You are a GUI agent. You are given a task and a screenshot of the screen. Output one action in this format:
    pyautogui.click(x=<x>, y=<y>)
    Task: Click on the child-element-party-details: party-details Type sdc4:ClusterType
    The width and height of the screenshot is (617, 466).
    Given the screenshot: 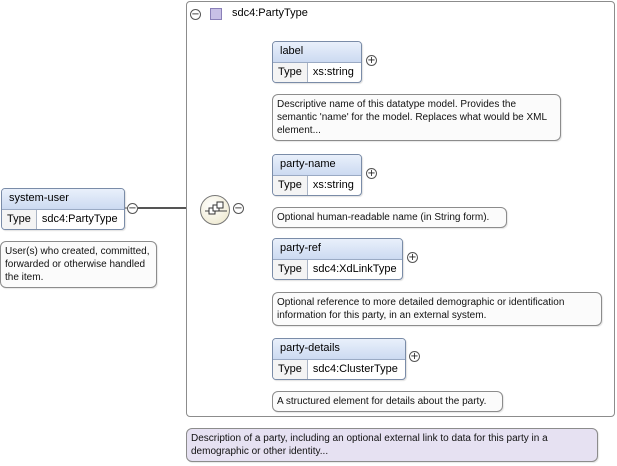 What is the action you would take?
    pyautogui.click(x=339, y=359)
    